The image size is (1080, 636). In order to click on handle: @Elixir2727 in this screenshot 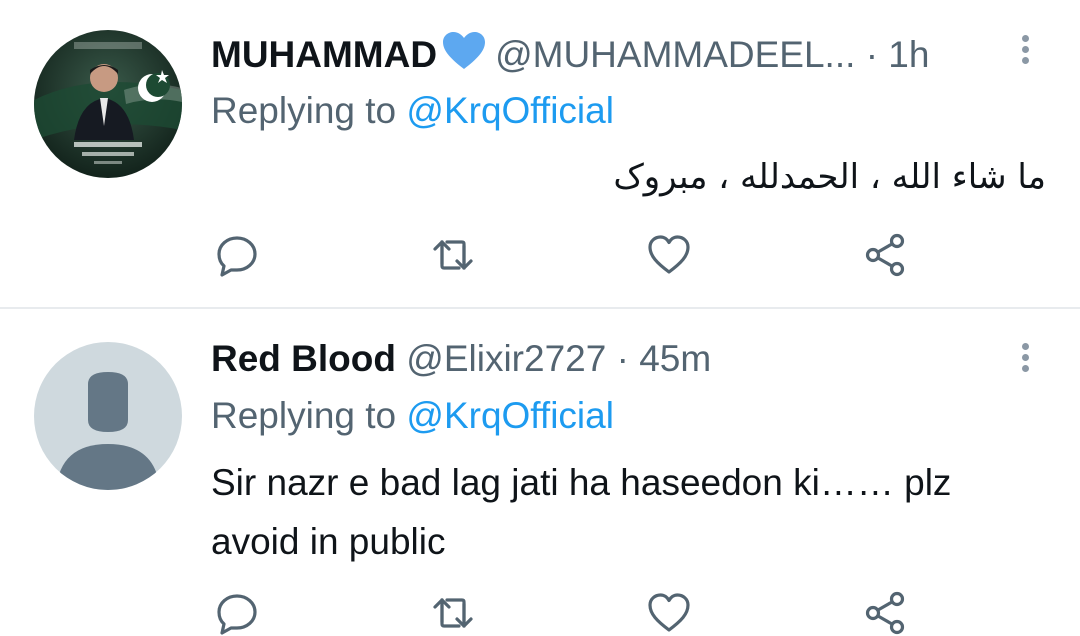, I will do `click(506, 358)`.